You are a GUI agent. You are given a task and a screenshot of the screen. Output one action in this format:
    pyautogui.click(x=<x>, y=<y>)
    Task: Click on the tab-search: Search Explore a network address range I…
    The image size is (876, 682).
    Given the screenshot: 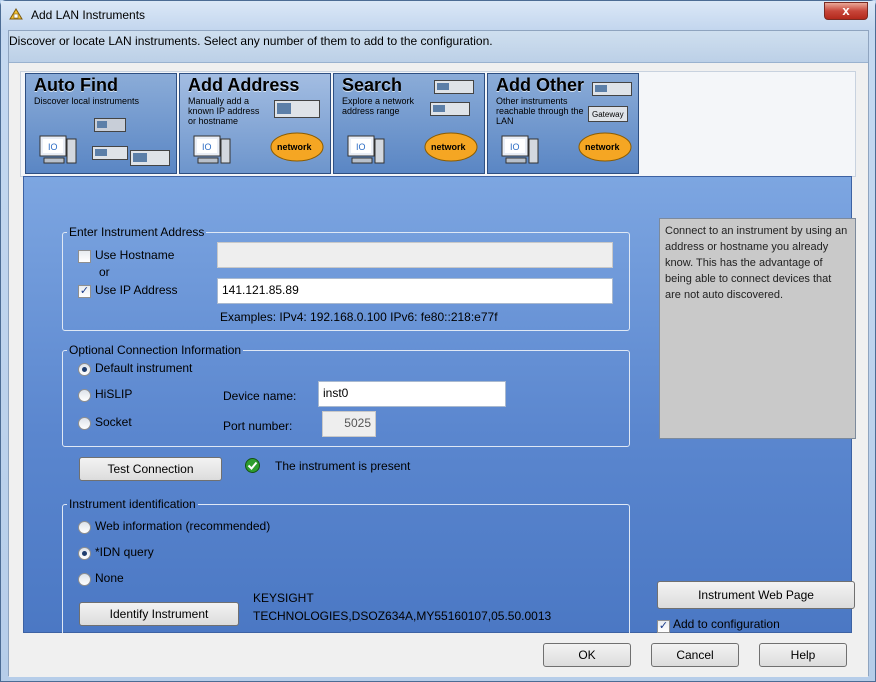 What is the action you would take?
    pyautogui.click(x=409, y=123)
    